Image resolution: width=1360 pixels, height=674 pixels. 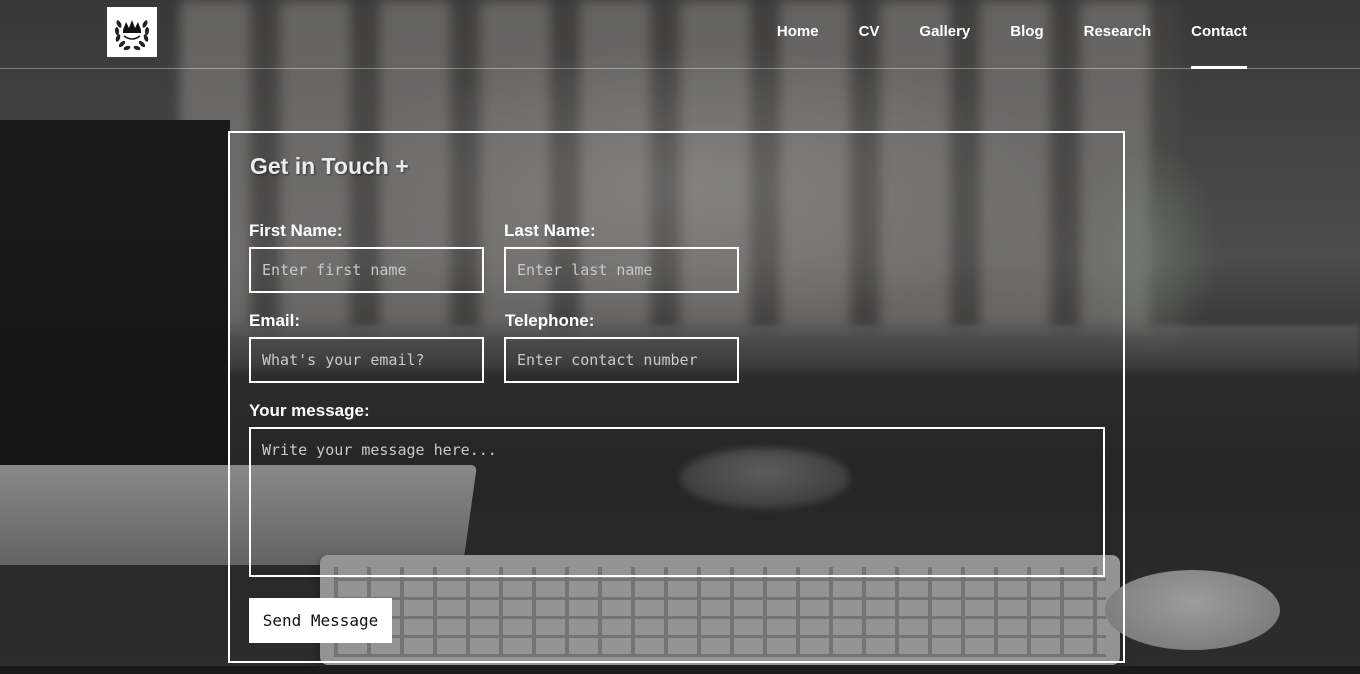 What do you see at coordinates (366, 360) in the screenshot?
I see `email-input` at bounding box center [366, 360].